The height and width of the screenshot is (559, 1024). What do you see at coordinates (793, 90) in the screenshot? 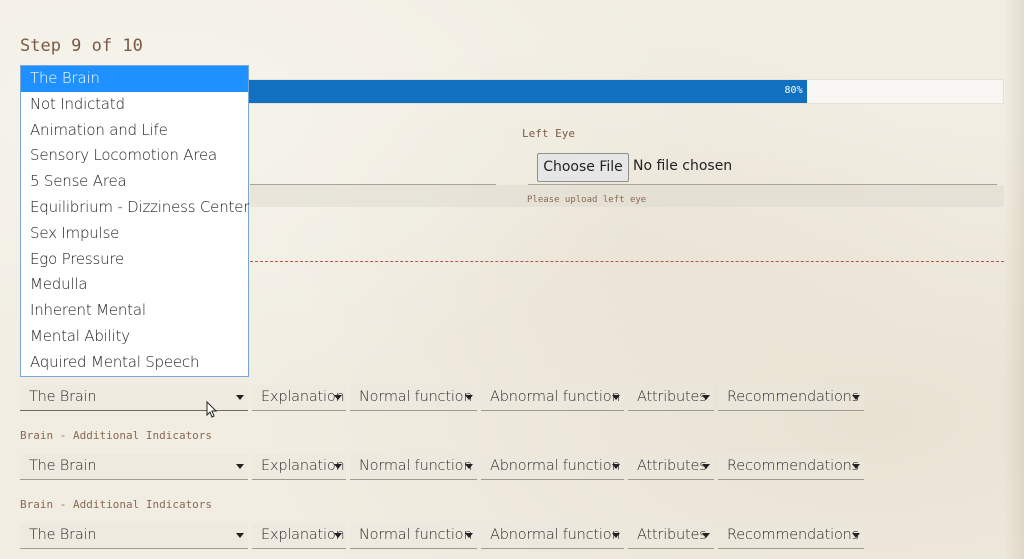
I see `progress-label: 80%` at bounding box center [793, 90].